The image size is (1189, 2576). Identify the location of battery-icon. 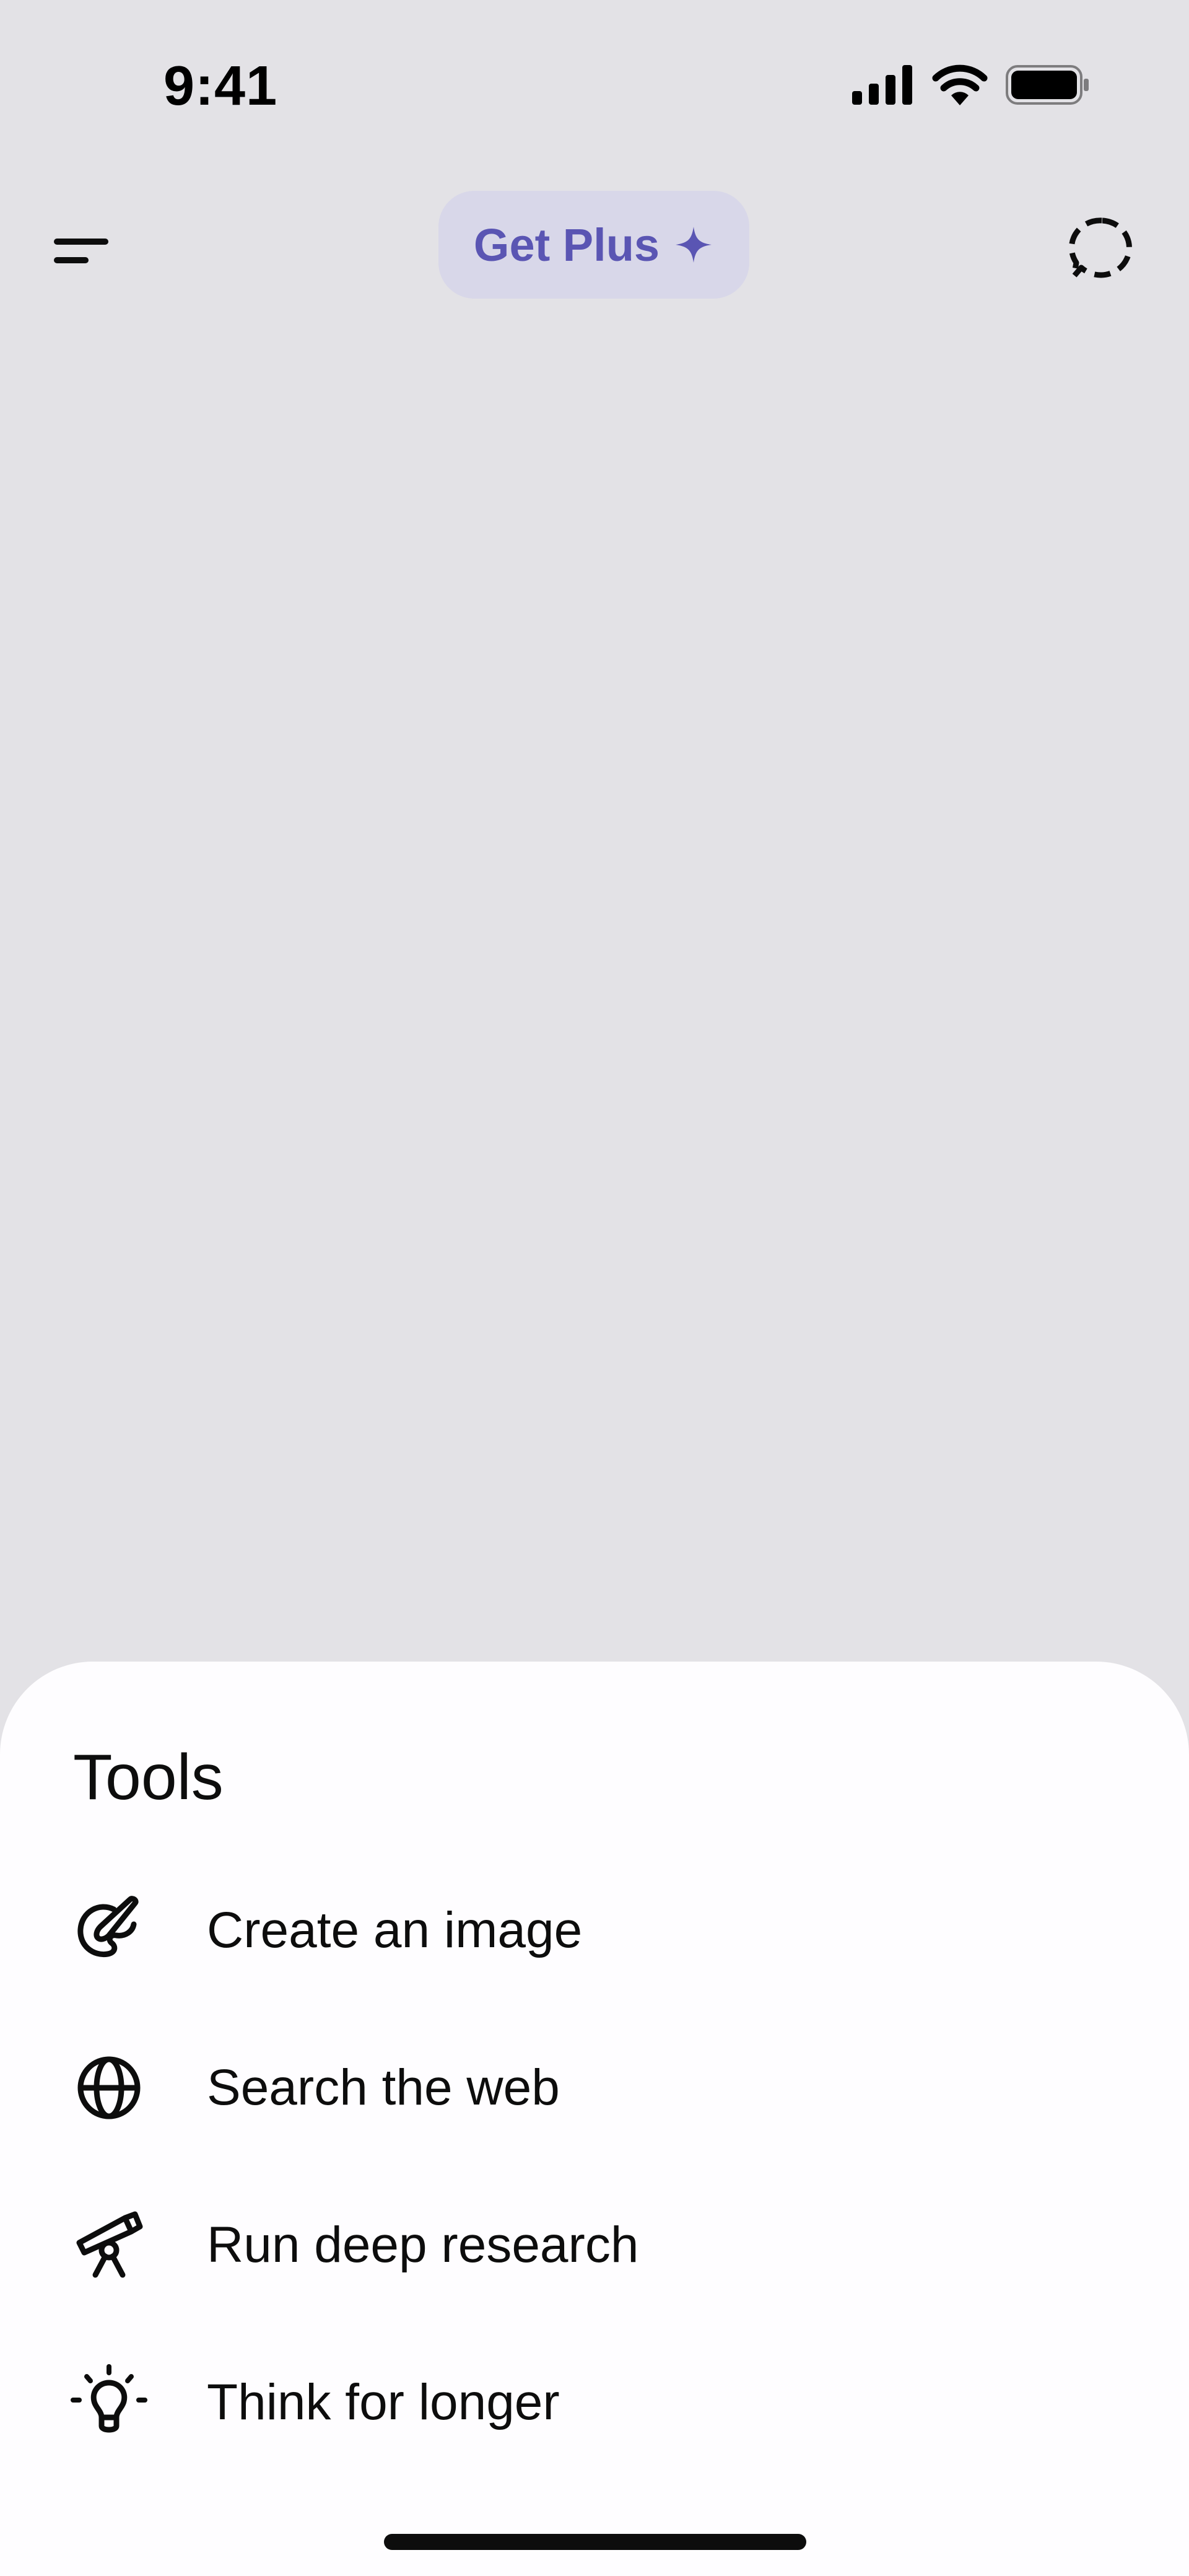
(1047, 85).